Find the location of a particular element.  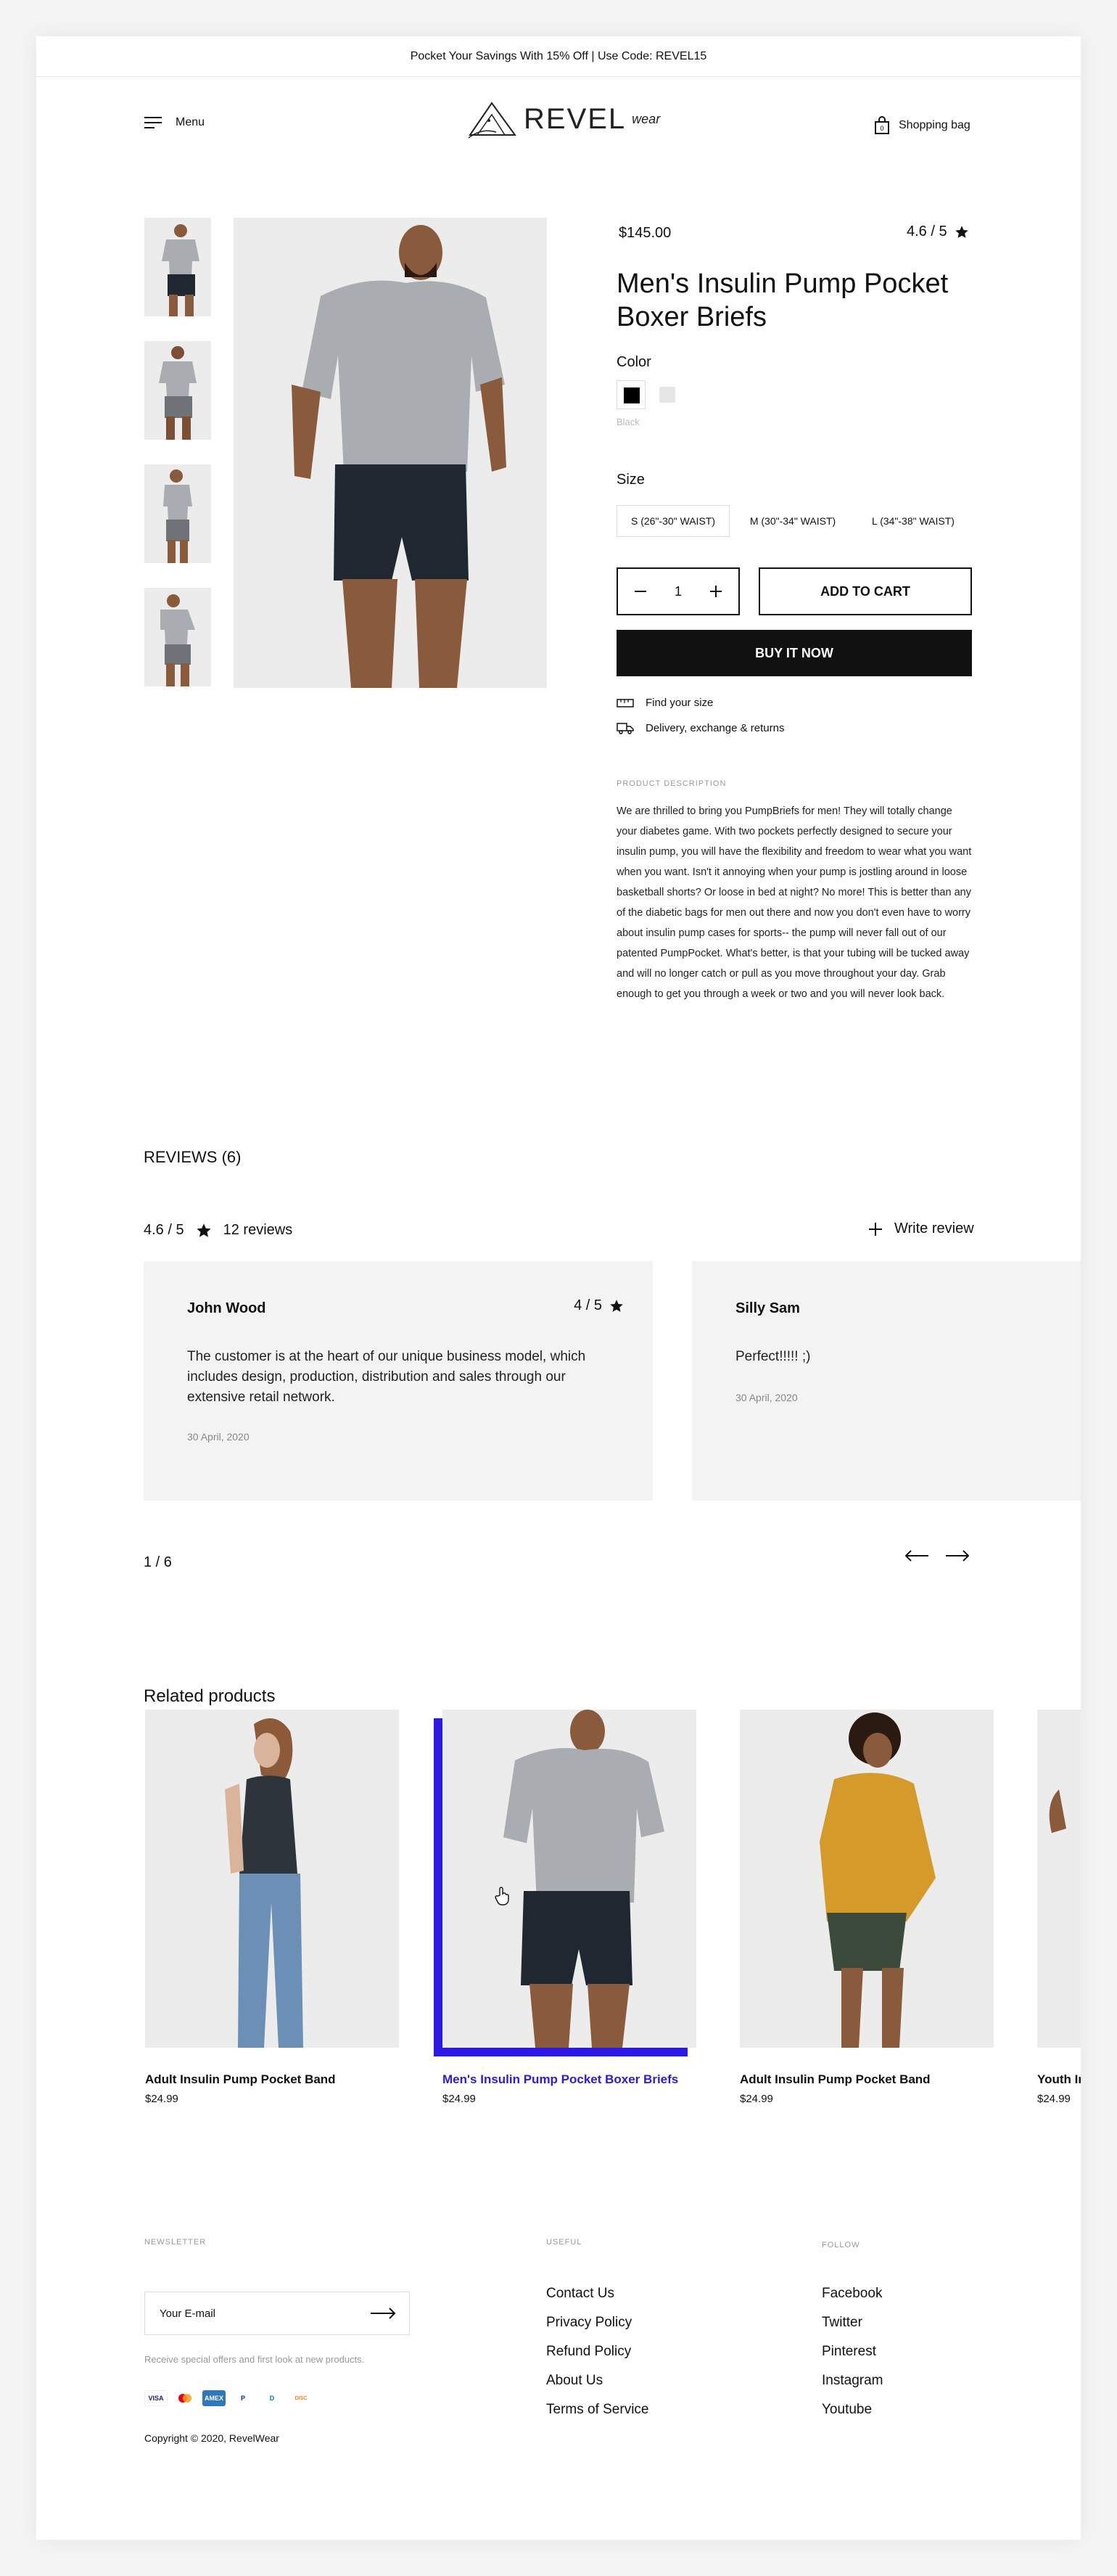

arrow-left-icon is located at coordinates (917, 1556).